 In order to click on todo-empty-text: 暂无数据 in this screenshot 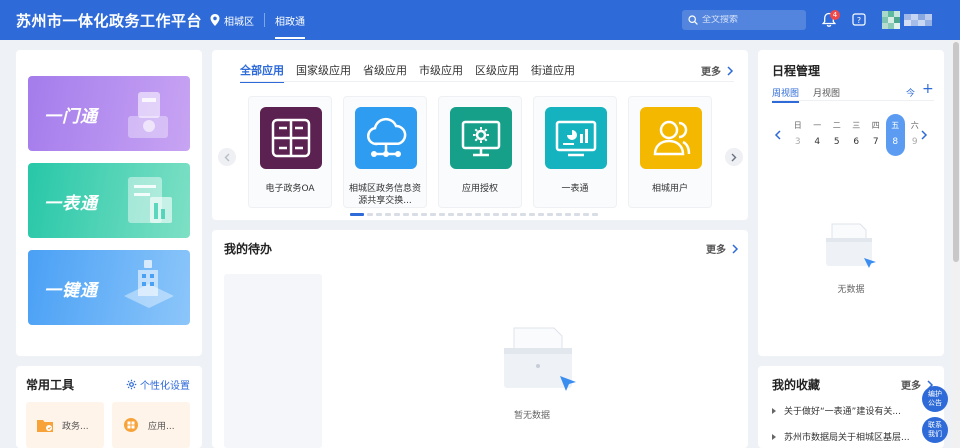, I will do `click(531, 416)`.